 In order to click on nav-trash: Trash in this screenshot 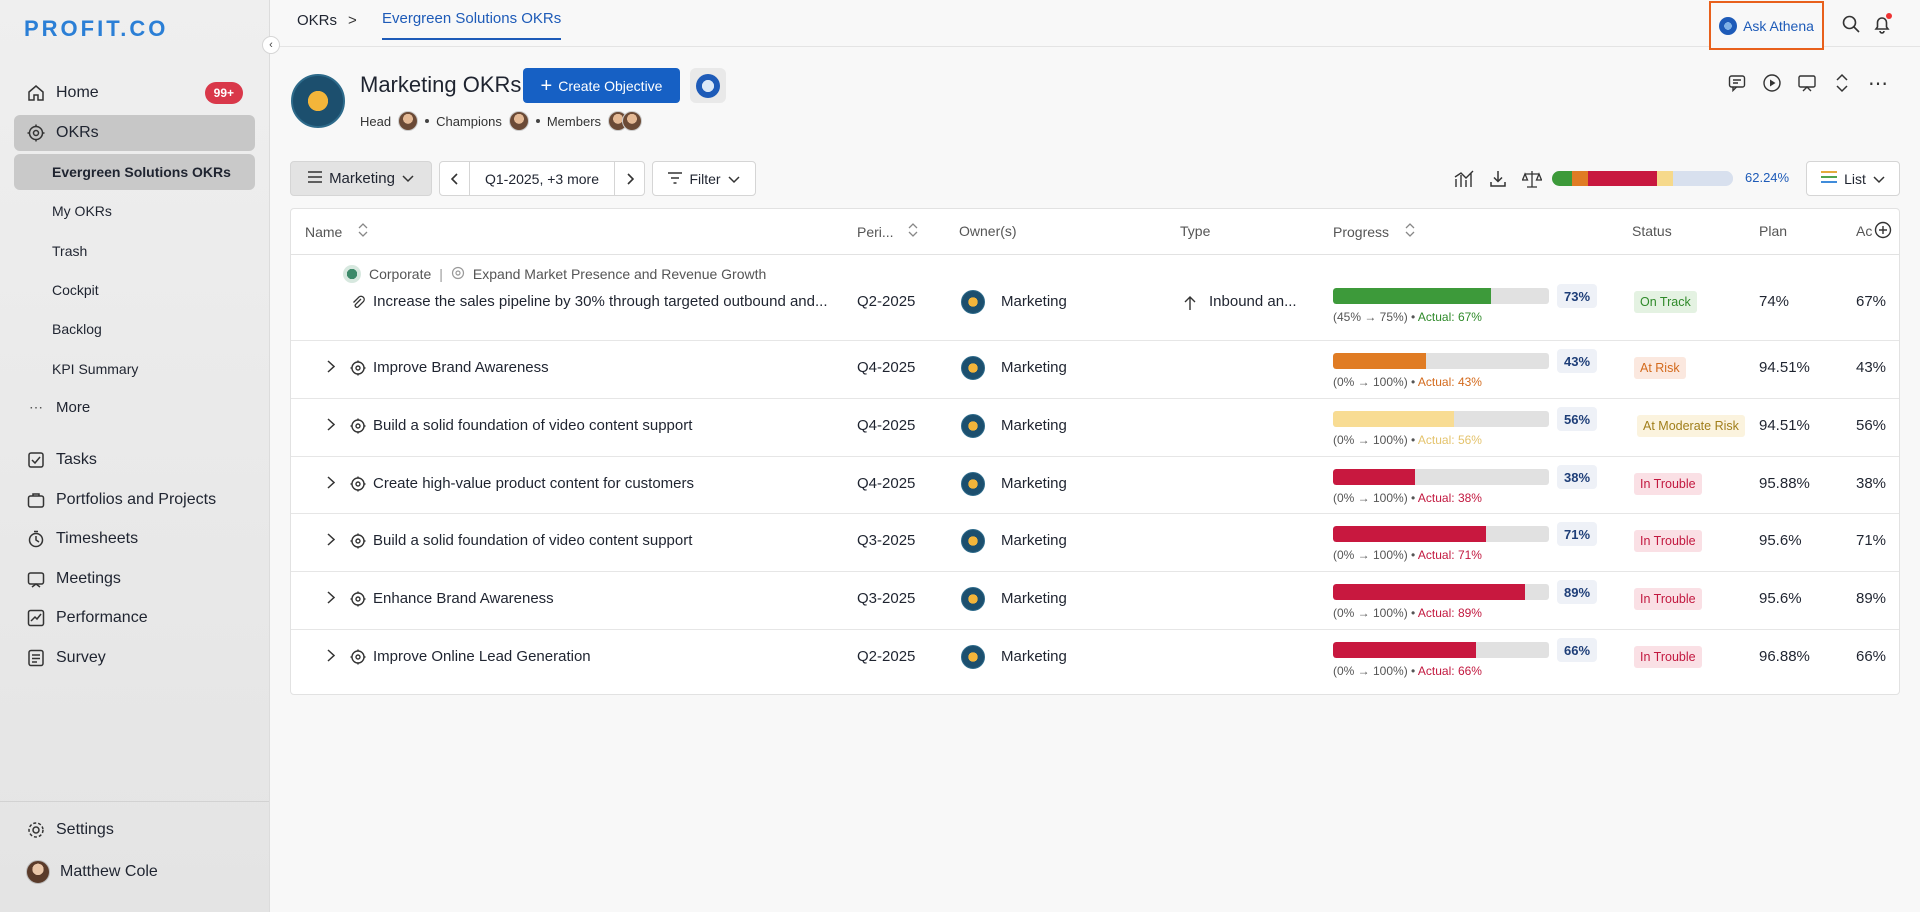, I will do `click(134, 251)`.